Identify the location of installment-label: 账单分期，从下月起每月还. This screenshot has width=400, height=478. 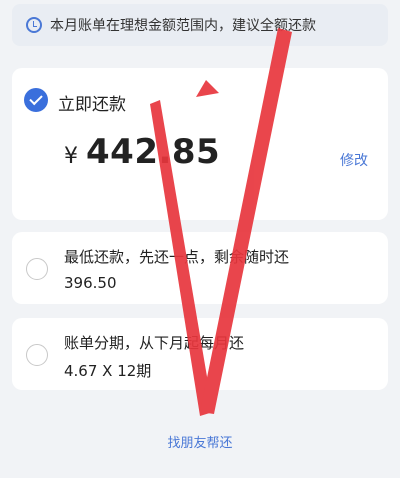
(154, 343).